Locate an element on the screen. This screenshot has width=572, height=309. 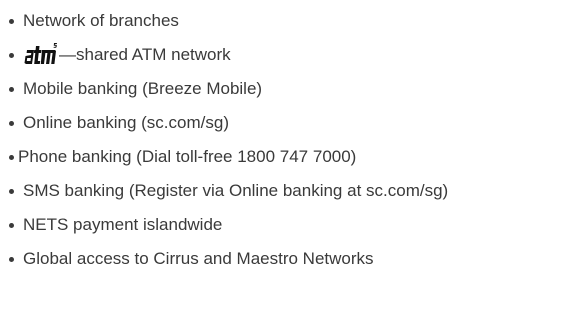
list-item-text: Mobile banking (Breeze Mobile) is located at coordinates (143, 88).